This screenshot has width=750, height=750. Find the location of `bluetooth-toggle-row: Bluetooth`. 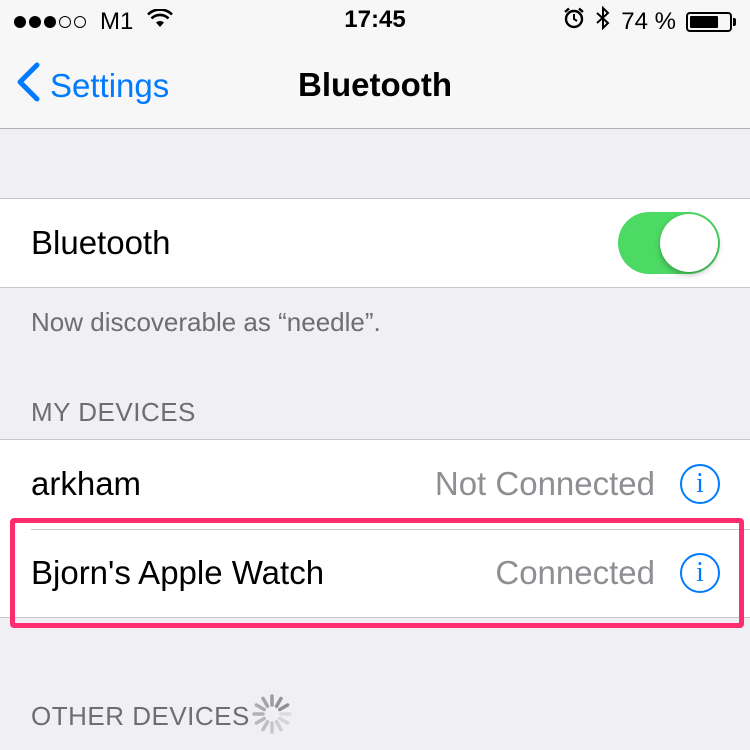

bluetooth-toggle-row: Bluetooth is located at coordinates (375, 243).